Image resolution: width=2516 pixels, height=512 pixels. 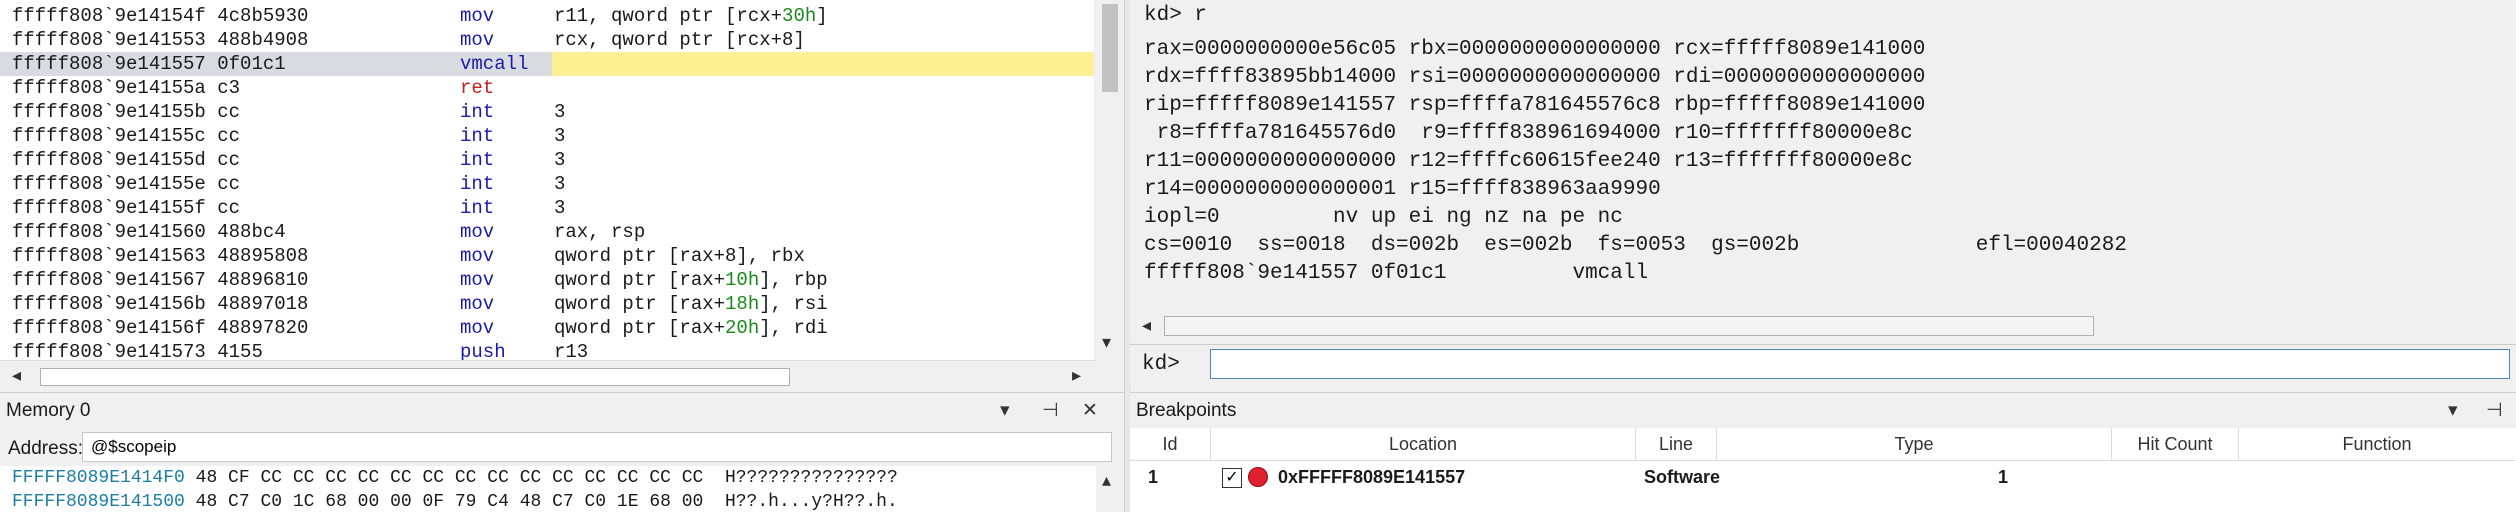 I want to click on command-input, so click(x=1860, y=364).